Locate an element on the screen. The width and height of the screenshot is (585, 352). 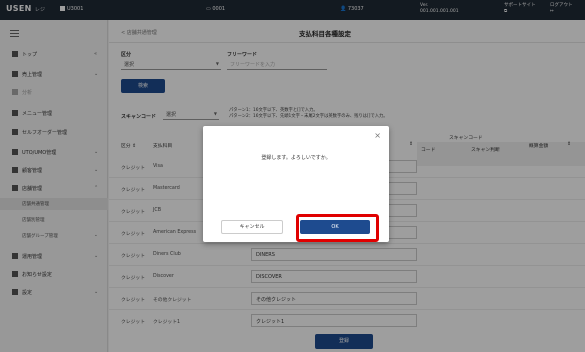
confirm-message: 登録します。よろしいですか。 is located at coordinates (296, 158).